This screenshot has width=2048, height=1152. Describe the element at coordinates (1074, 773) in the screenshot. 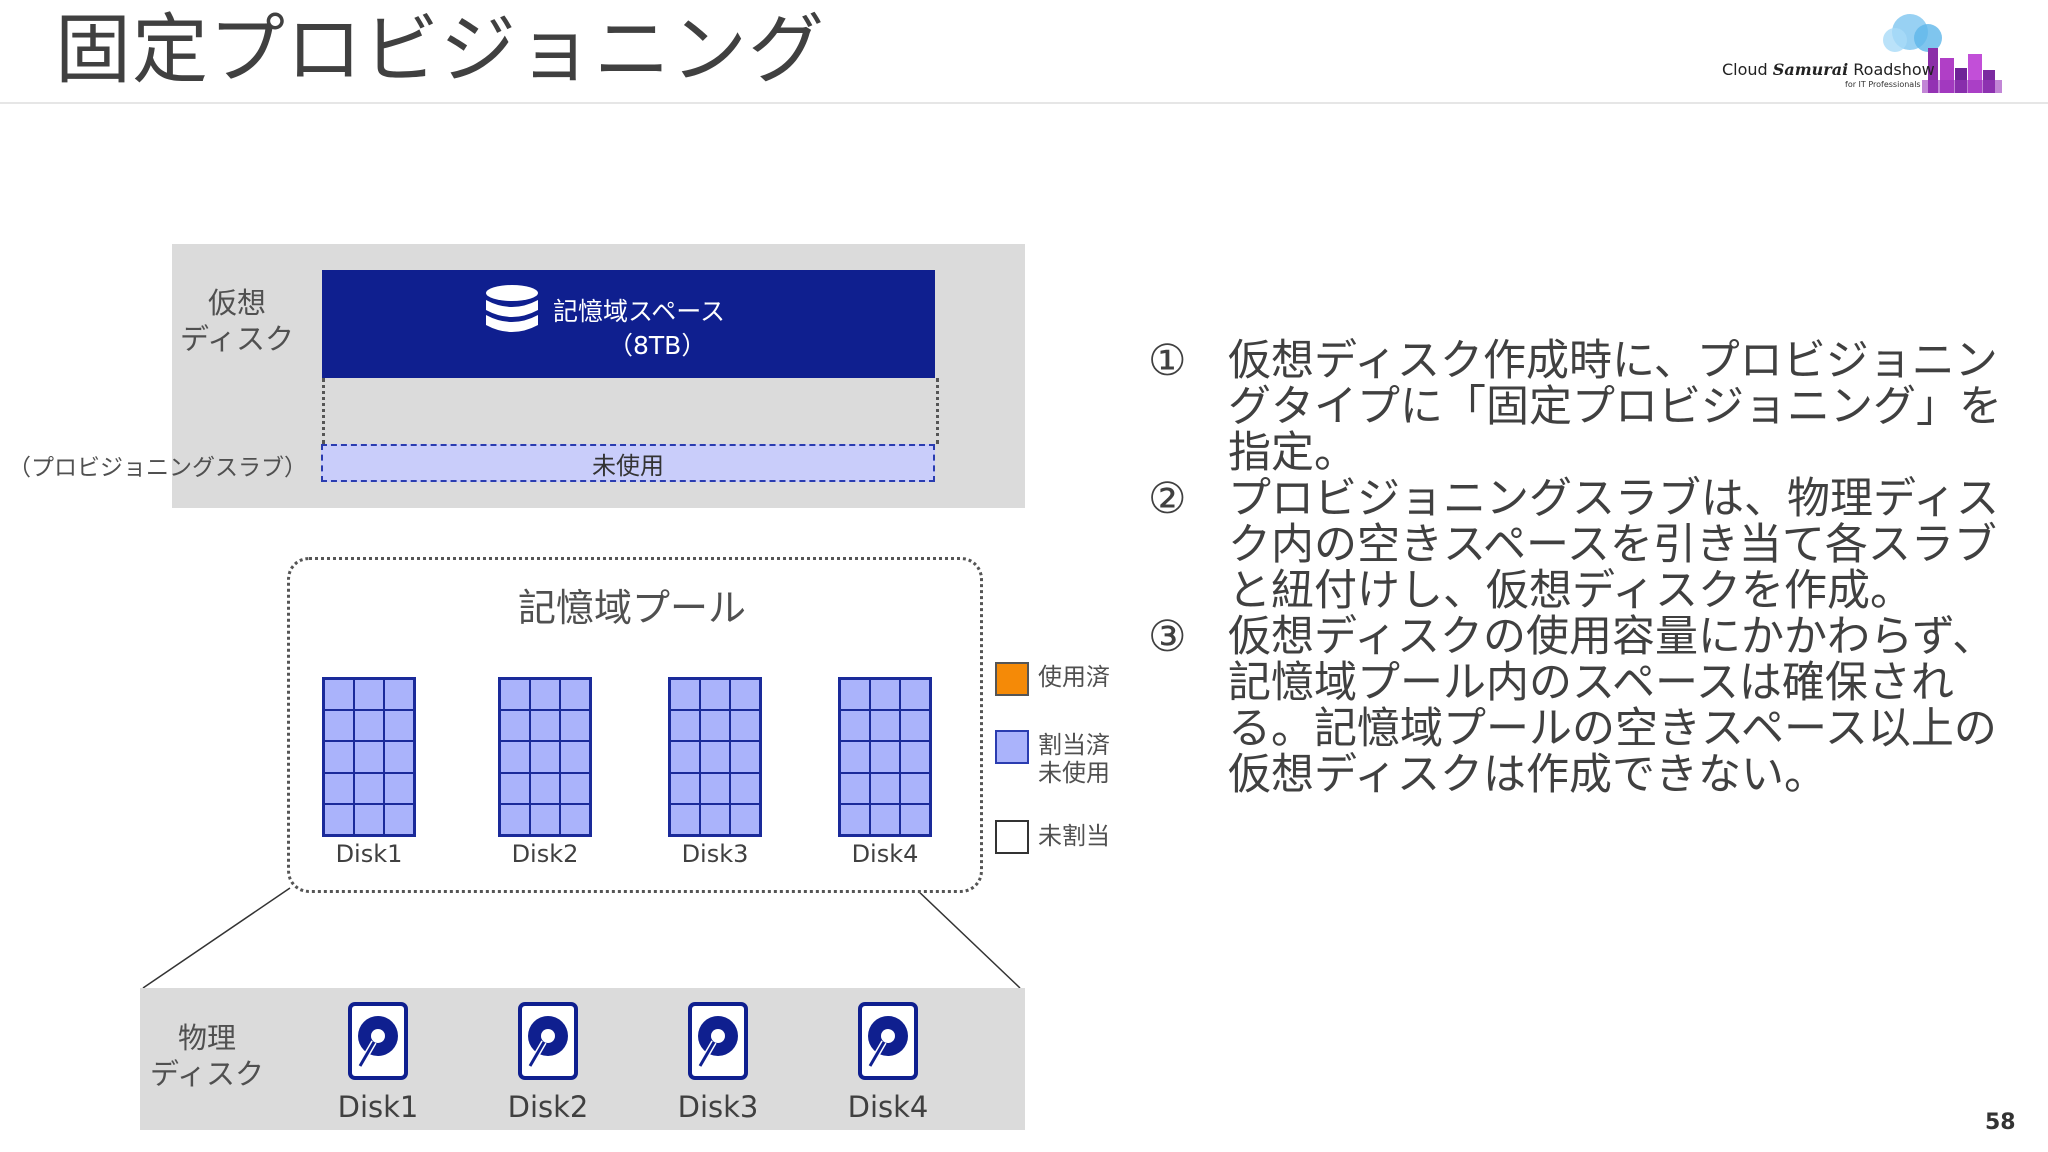

I see `legend-allocated-line2: 未使用` at that location.